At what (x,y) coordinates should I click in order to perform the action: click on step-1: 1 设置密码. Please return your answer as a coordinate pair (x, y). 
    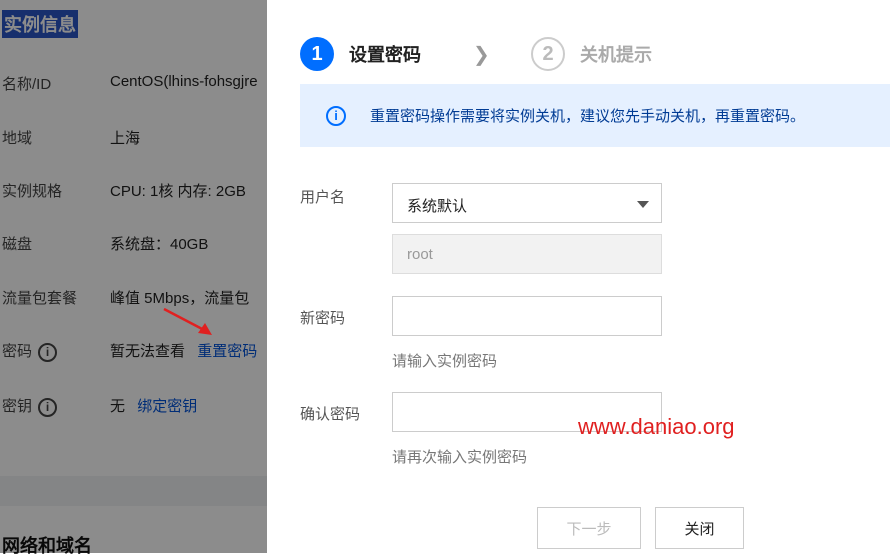
    Looking at the image, I should click on (360, 54).